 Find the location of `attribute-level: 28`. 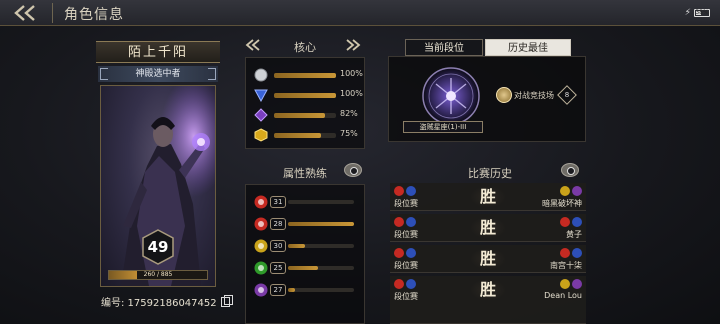

attribute-level: 28 is located at coordinates (278, 224).